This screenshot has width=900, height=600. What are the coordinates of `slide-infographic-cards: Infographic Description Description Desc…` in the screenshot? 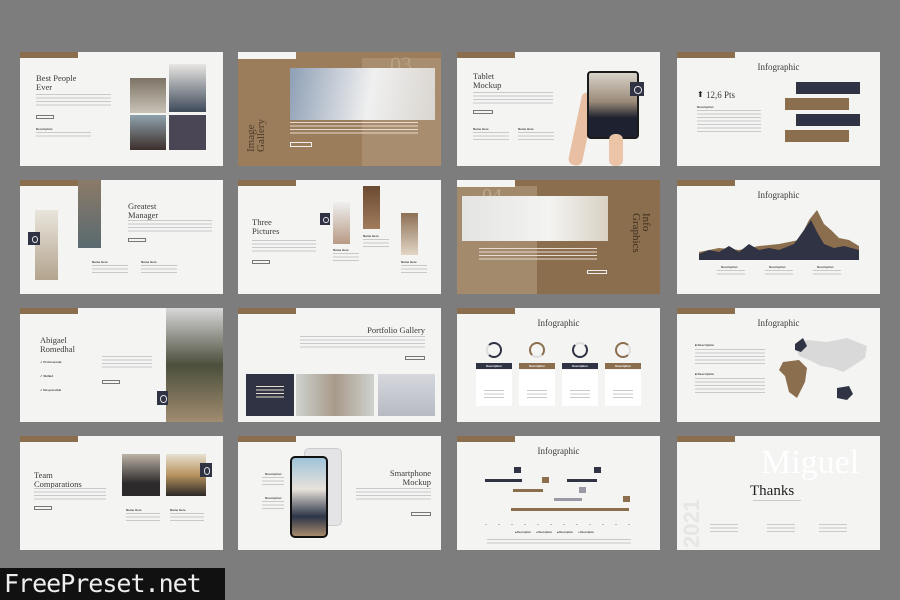 It's located at (558, 365).